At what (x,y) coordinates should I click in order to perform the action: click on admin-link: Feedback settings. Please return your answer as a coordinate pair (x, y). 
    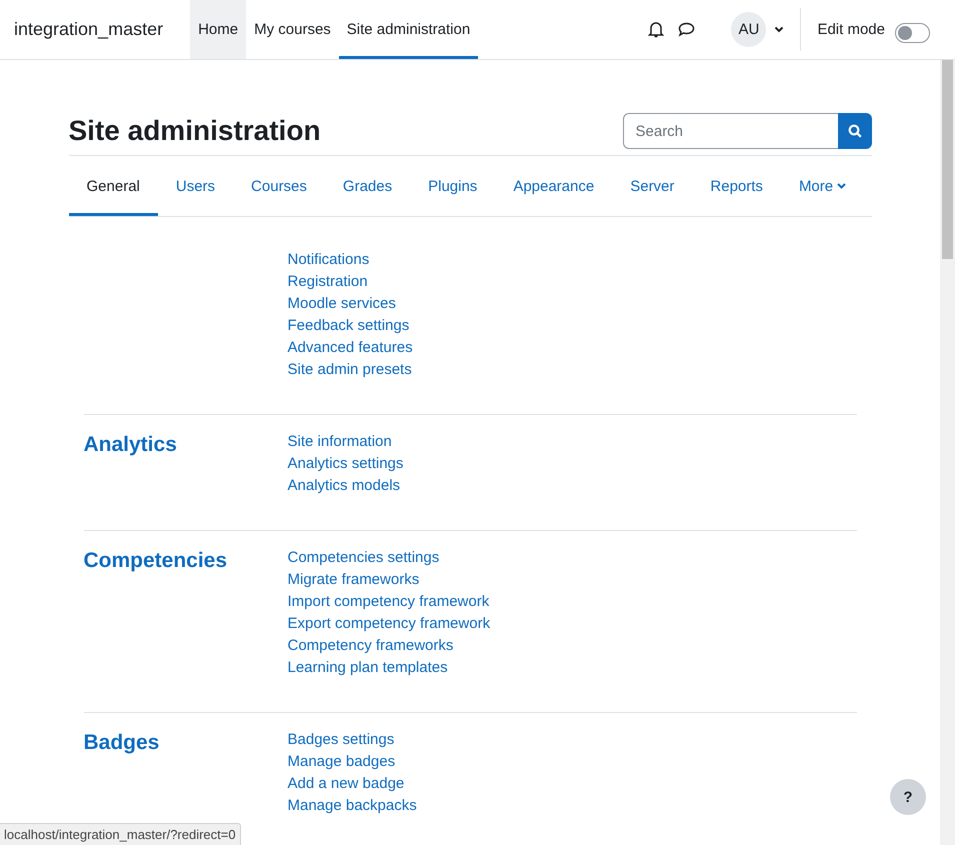
    Looking at the image, I should click on (349, 326).